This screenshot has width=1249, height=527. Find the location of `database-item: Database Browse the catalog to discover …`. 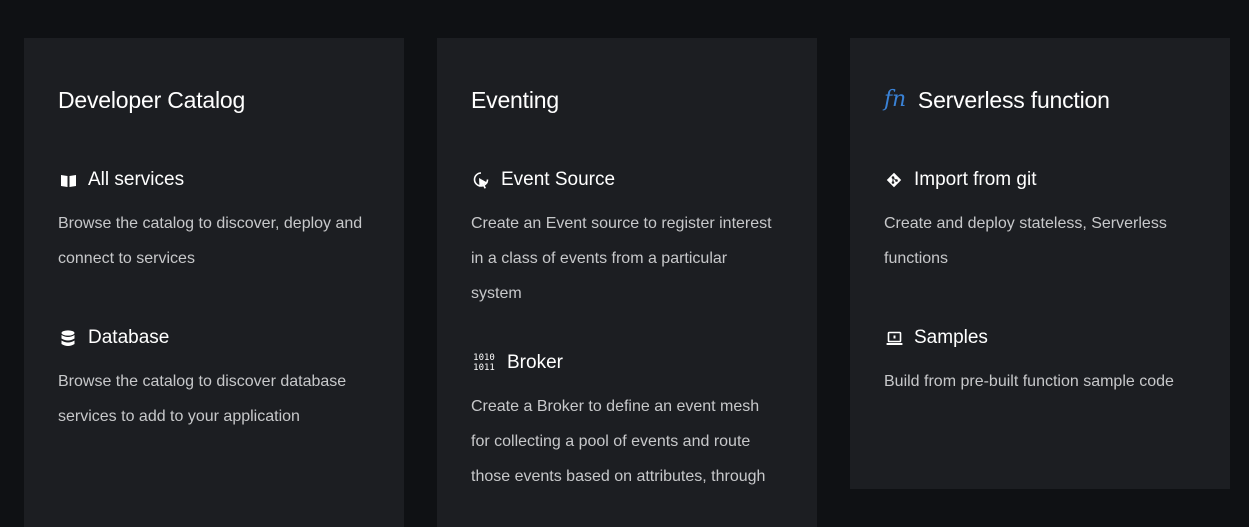

database-item: Database Browse the catalog to discover … is located at coordinates (214, 379).